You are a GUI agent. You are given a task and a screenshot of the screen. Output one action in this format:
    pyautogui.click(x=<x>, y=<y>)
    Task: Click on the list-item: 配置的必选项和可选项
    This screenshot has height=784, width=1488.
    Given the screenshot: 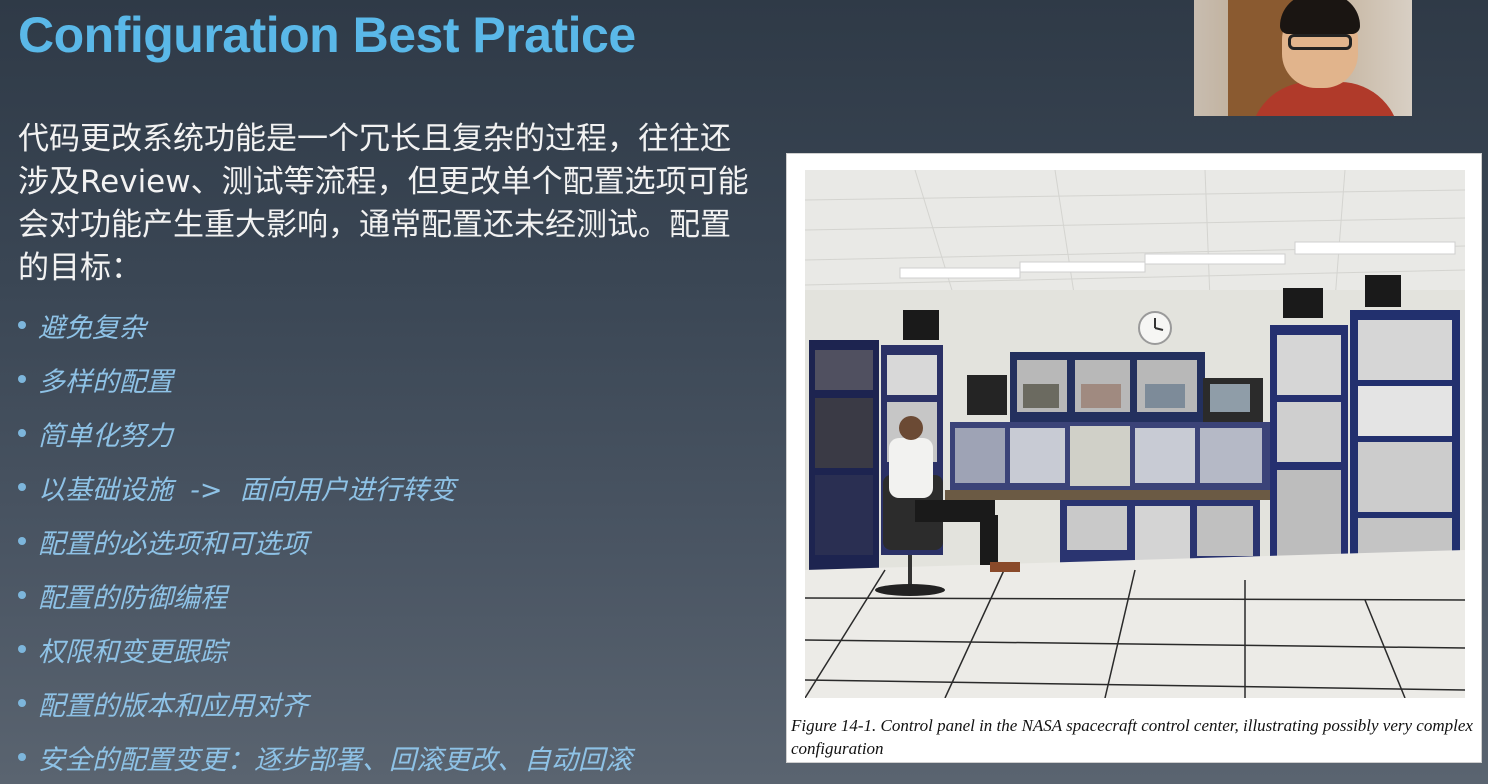 What is the action you would take?
    pyautogui.click(x=325, y=541)
    